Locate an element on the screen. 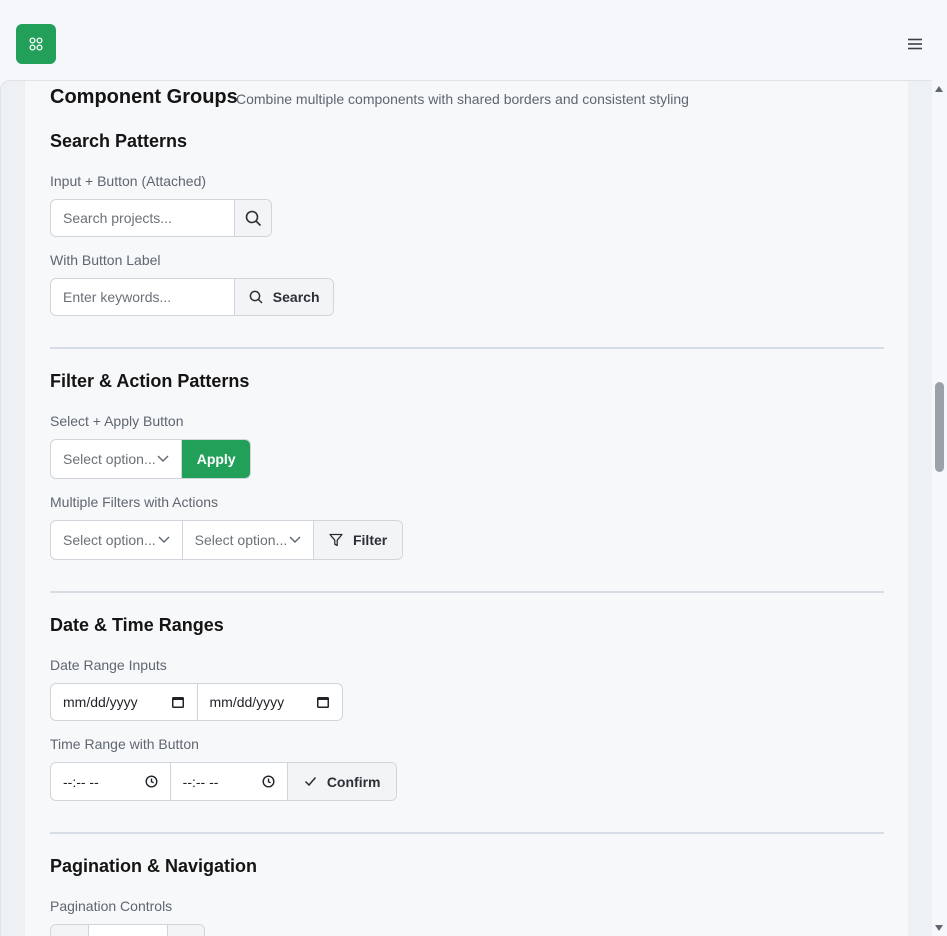 The image size is (947, 936). confirm-button: Confirm is located at coordinates (341, 781).